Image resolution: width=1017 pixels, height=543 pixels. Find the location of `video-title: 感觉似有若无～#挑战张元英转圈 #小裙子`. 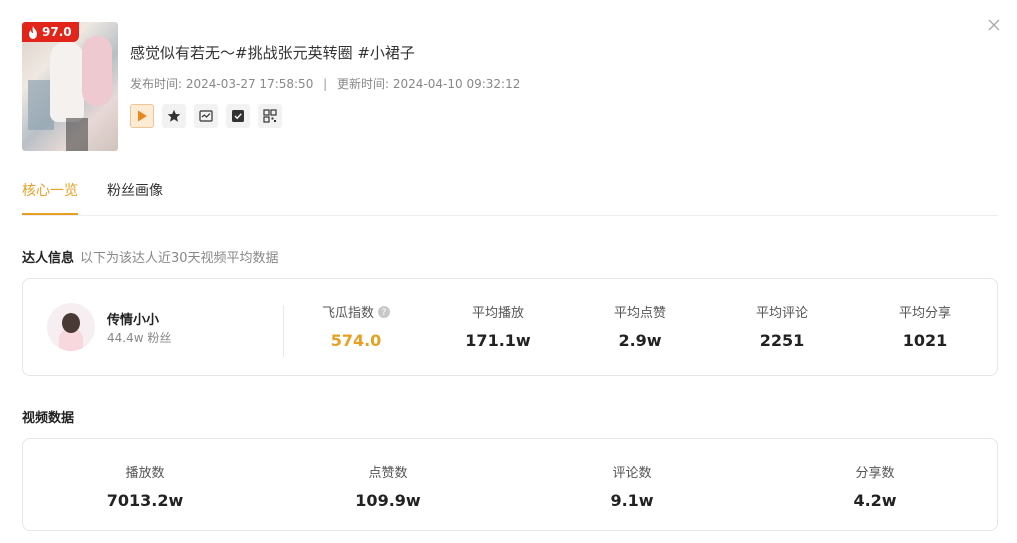

video-title: 感觉似有若无～#挑战张元英转圈 #小裙子 is located at coordinates (272, 53).